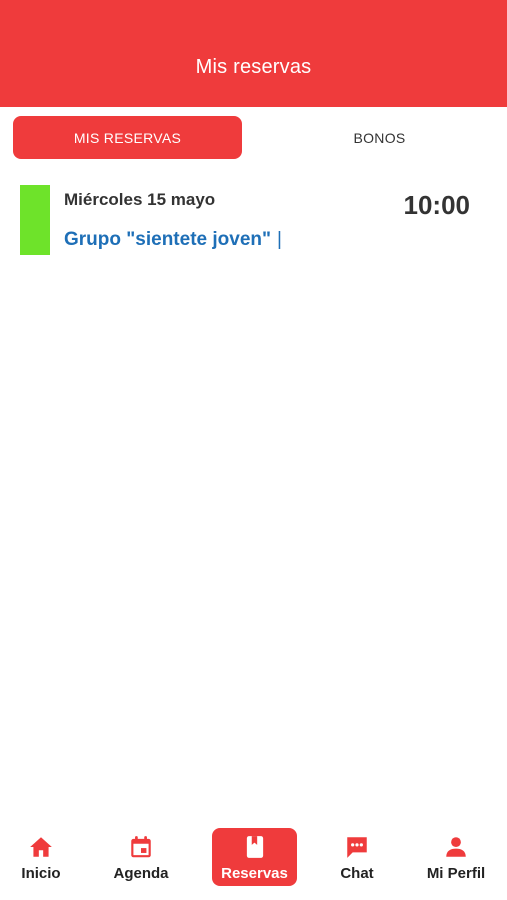 The width and height of the screenshot is (507, 900). Describe the element at coordinates (379, 137) in the screenshot. I see `tab-bonos: BONOS` at that location.